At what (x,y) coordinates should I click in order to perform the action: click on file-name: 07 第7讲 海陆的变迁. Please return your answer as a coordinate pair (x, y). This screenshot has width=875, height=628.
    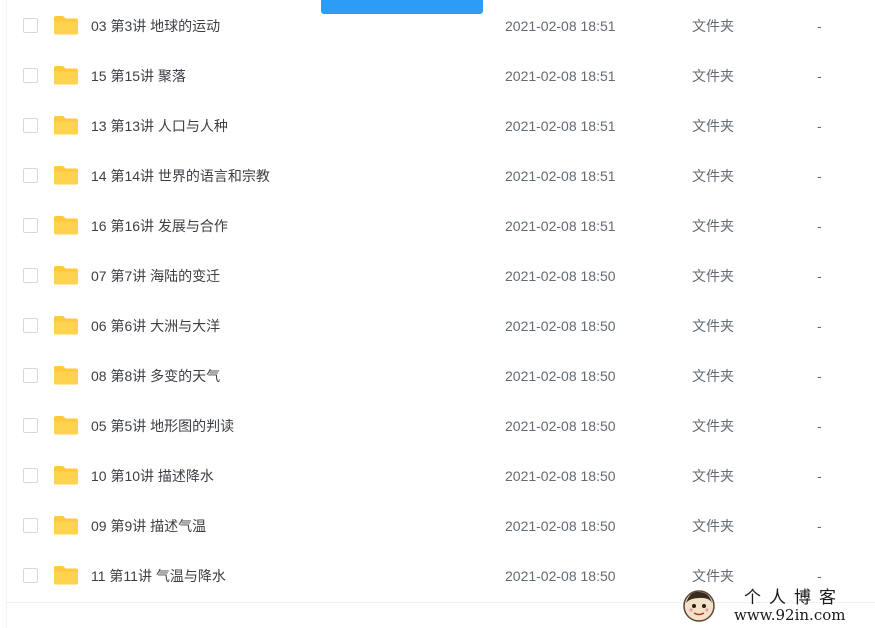
    Looking at the image, I should click on (155, 276).